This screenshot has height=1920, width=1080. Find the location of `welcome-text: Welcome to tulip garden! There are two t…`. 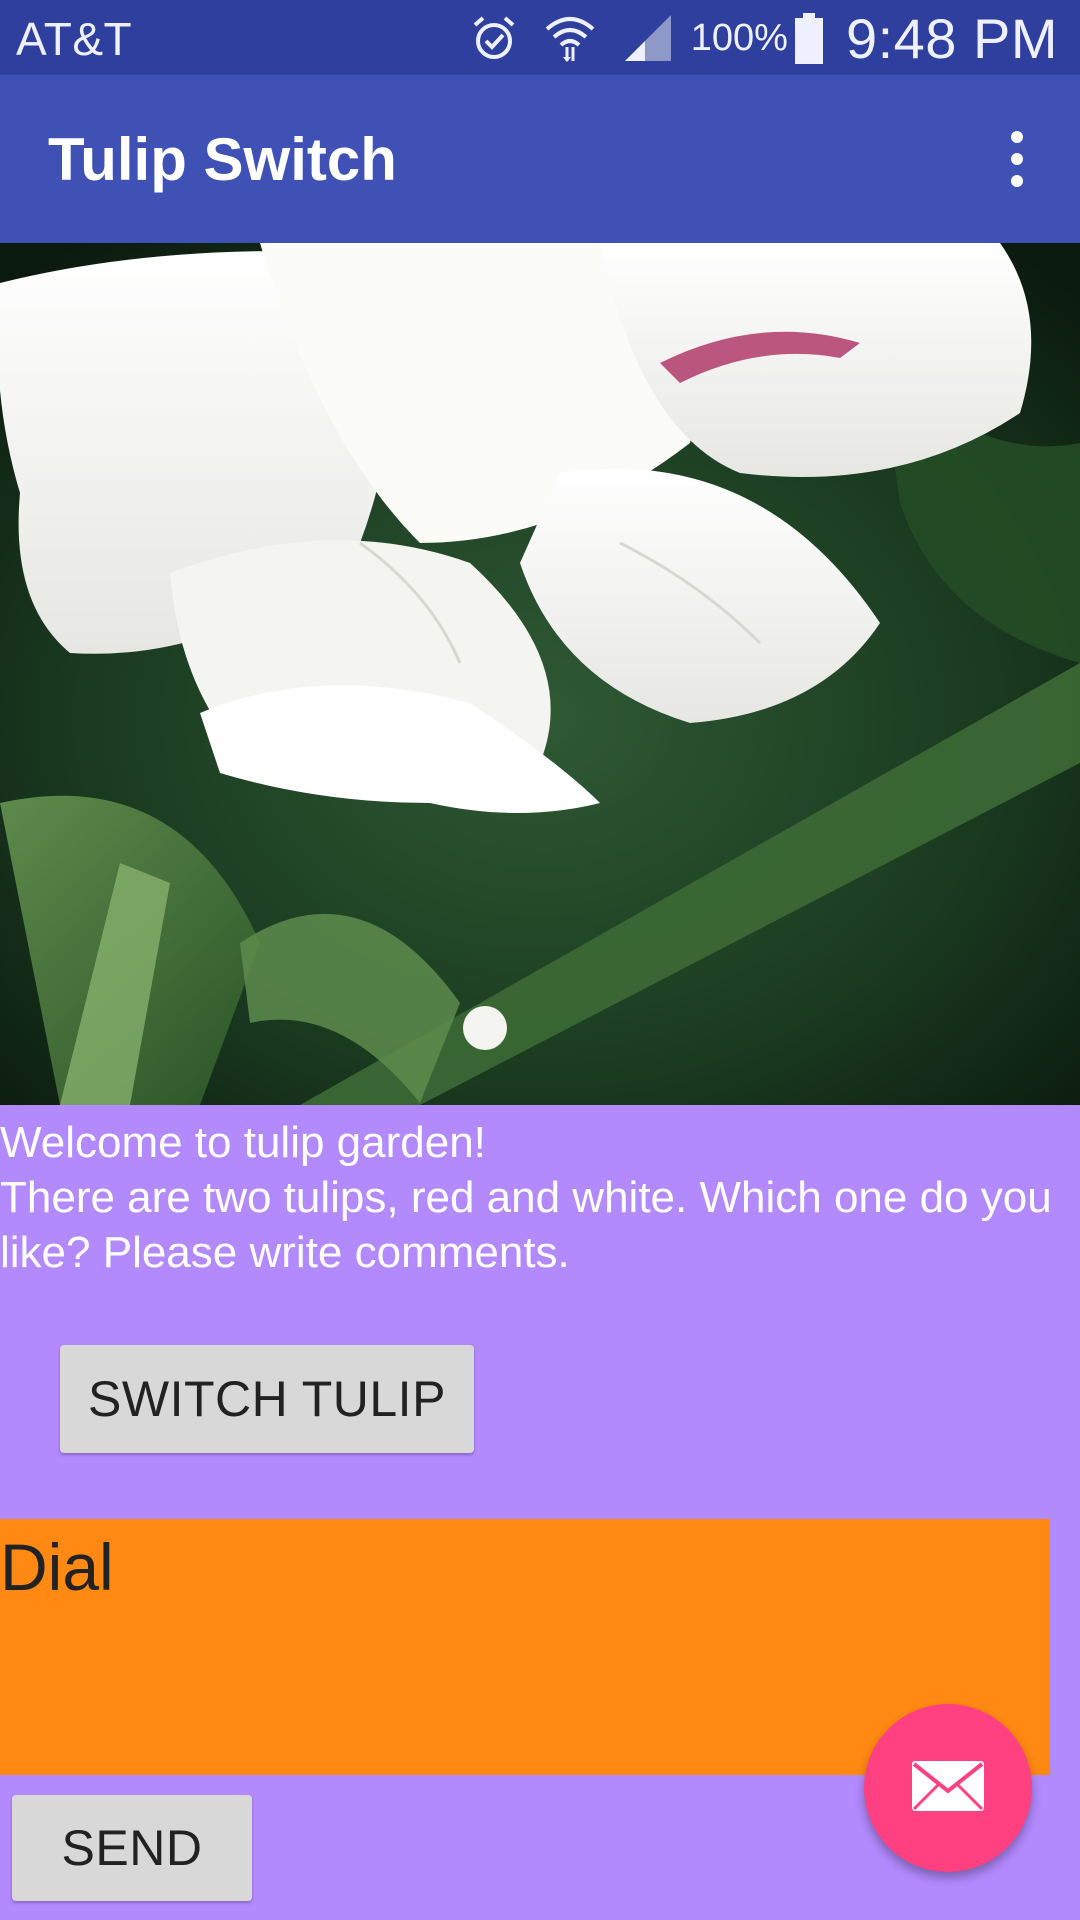

welcome-text: Welcome to tulip garden! There are two t… is located at coordinates (535, 1197).